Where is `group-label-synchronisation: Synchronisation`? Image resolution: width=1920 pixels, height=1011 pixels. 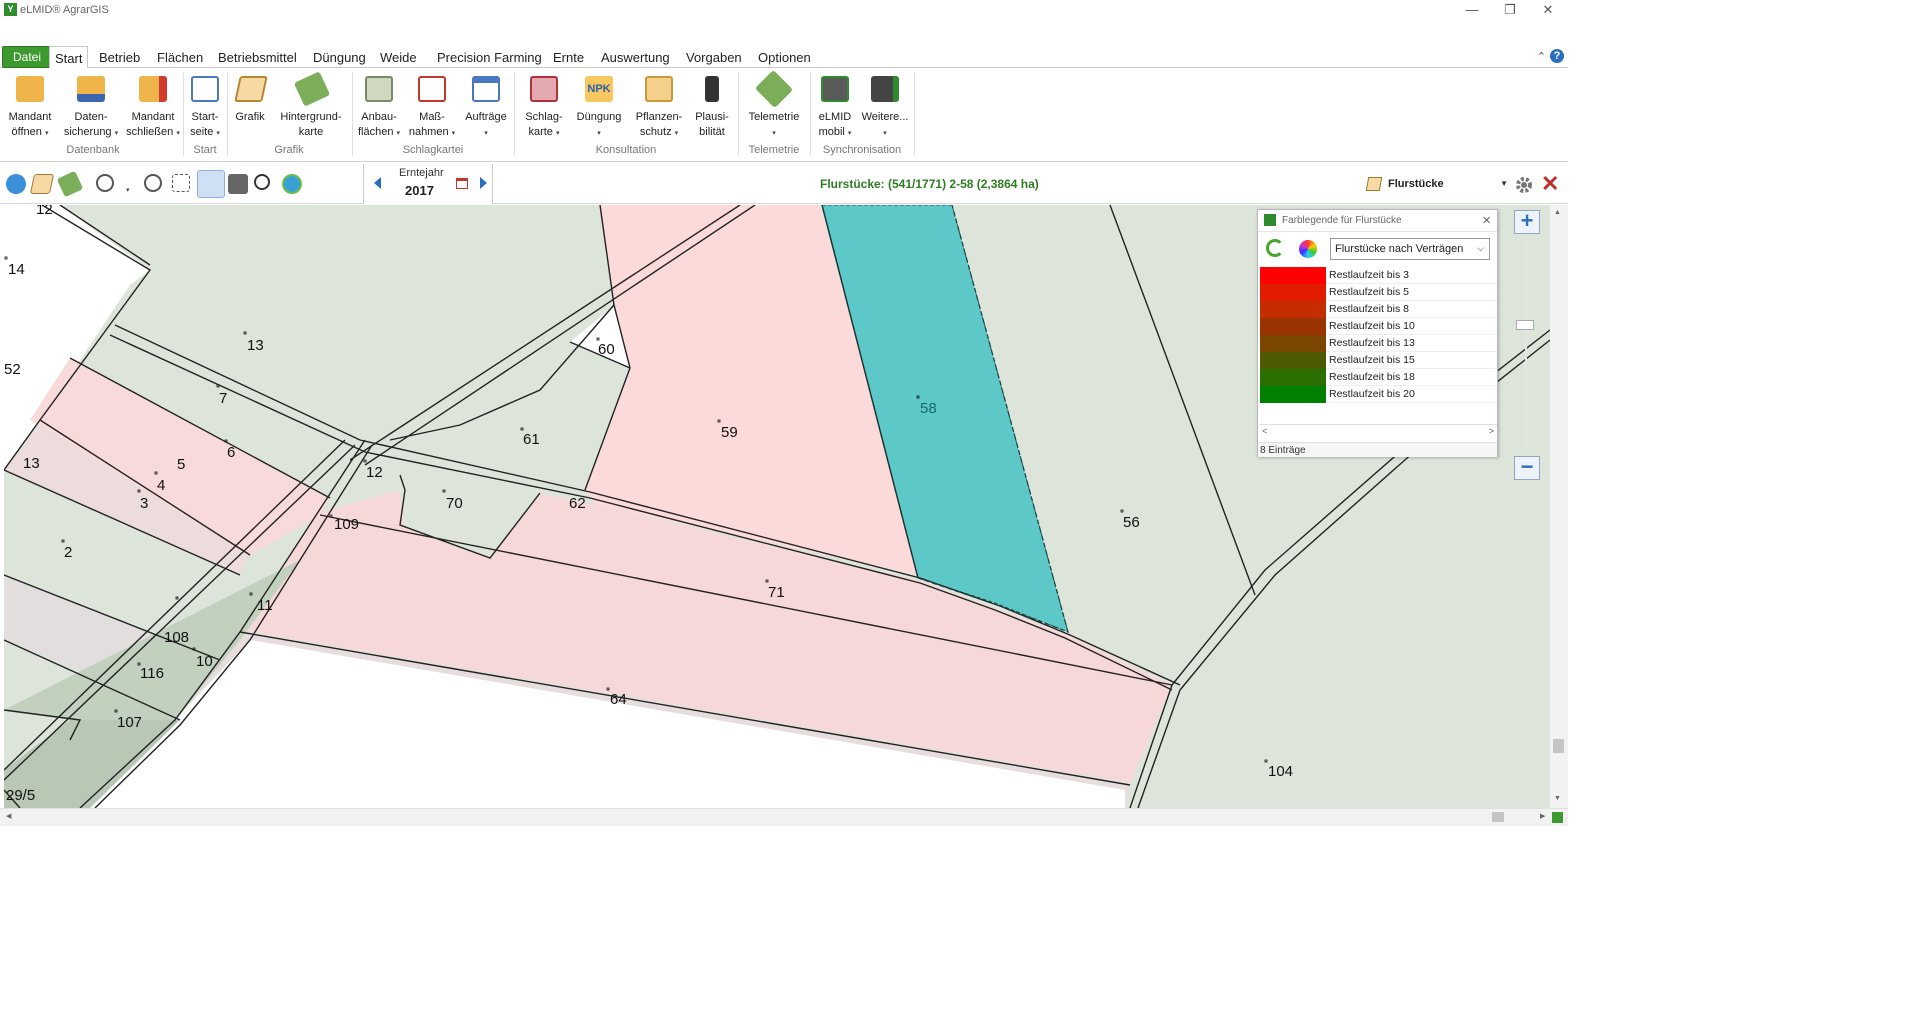
group-label-synchronisation: Synchronisation is located at coordinates (862, 150).